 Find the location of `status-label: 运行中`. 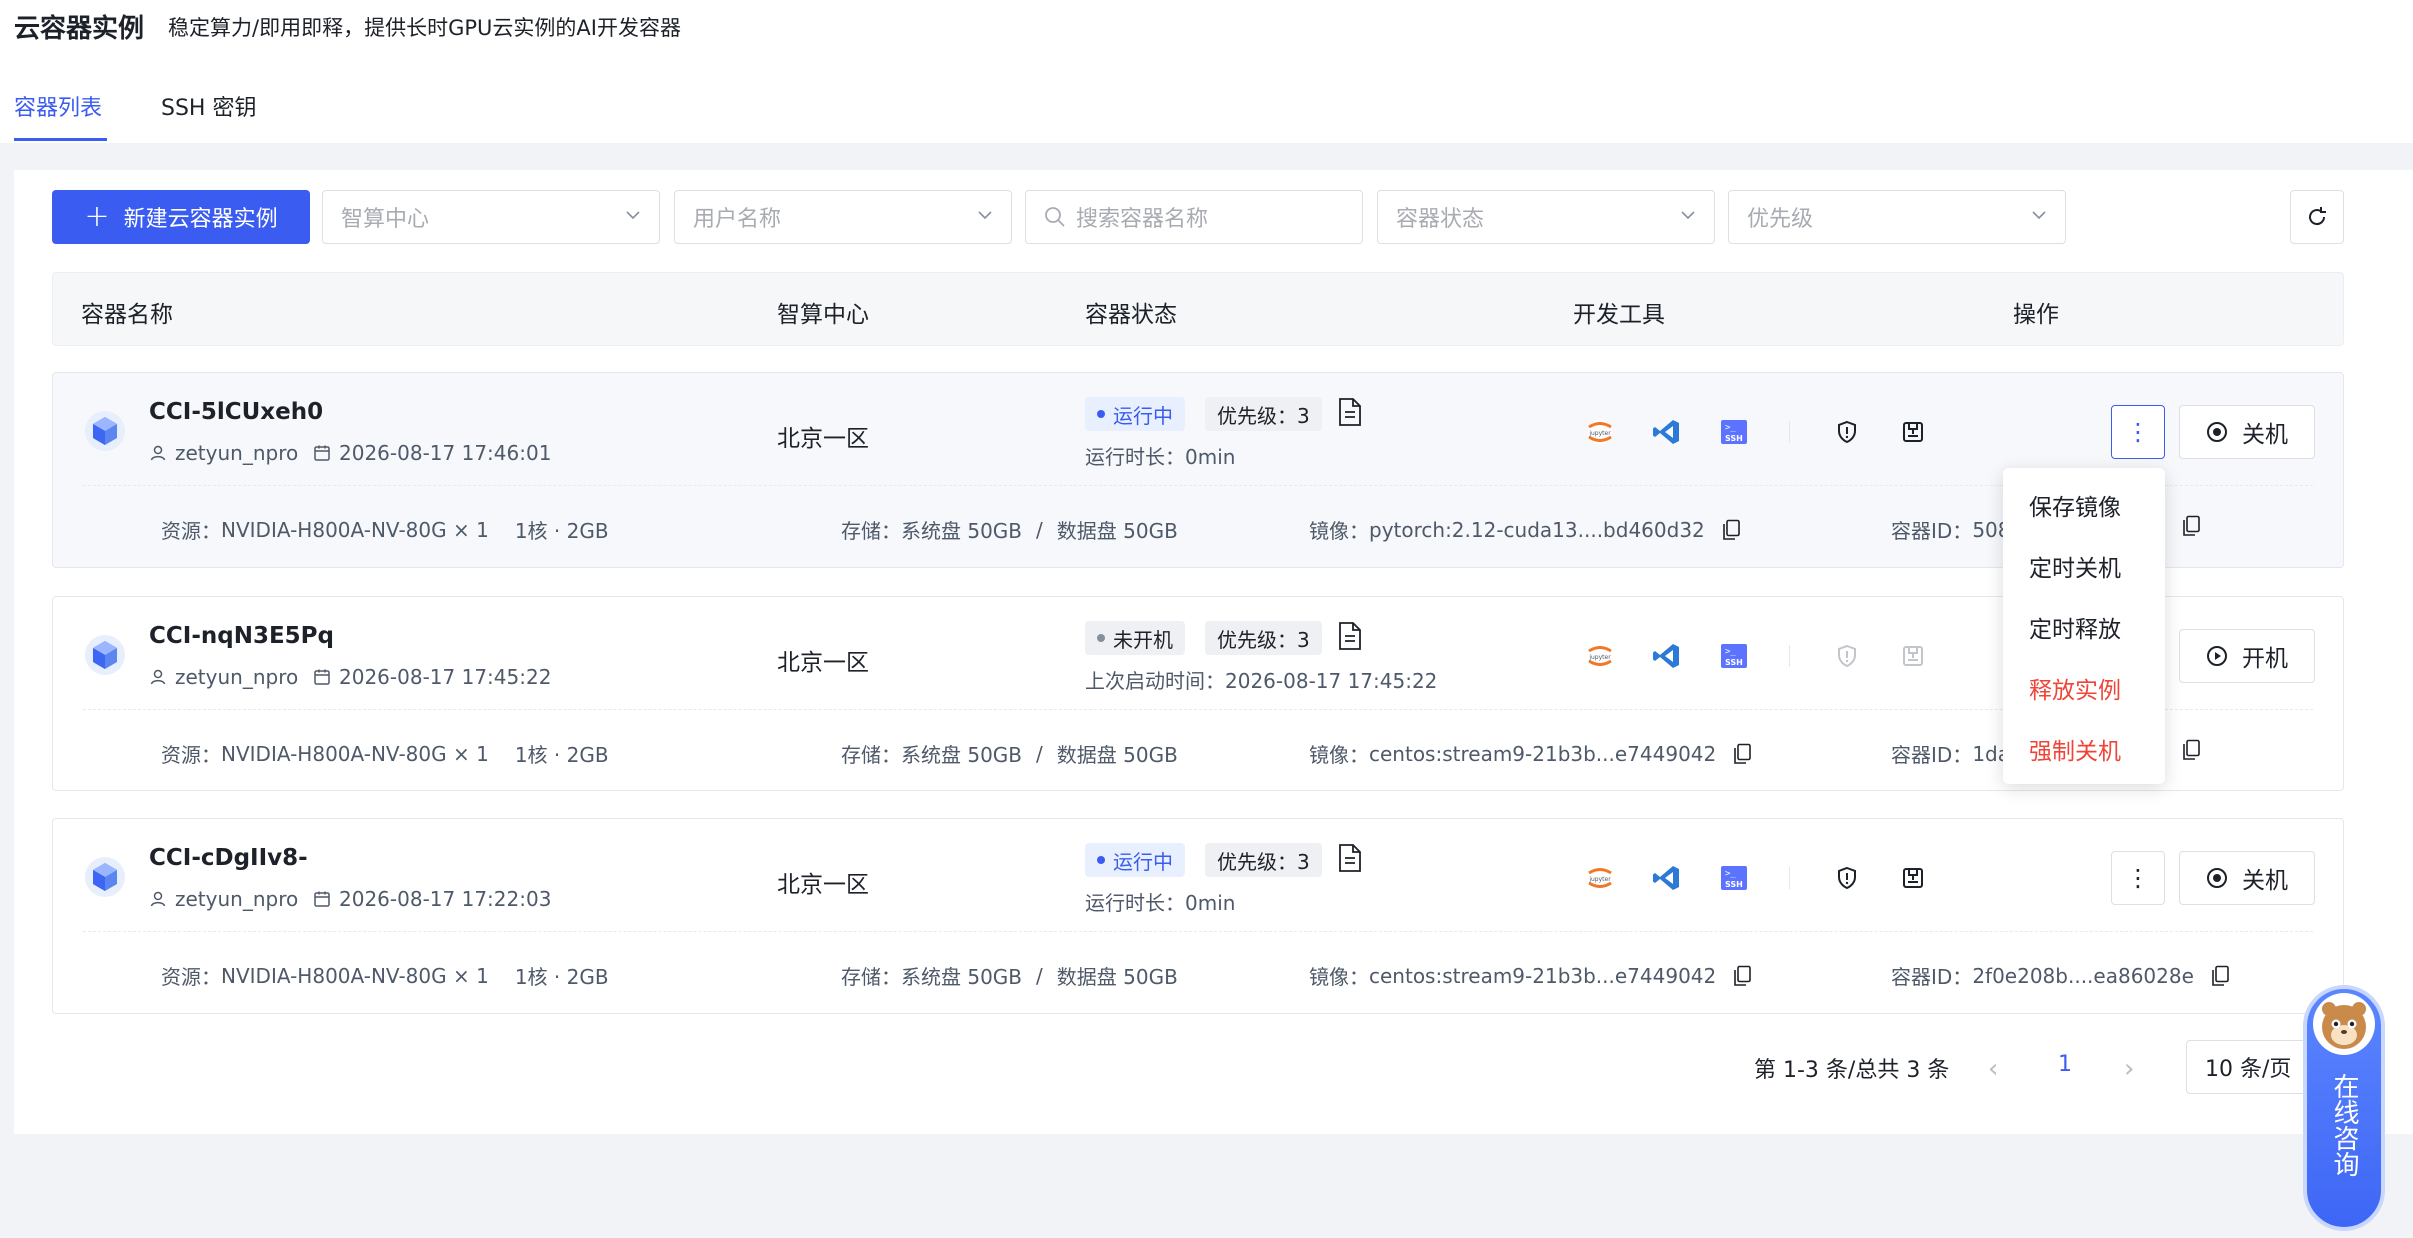

status-label: 运行中 is located at coordinates (1143, 415).